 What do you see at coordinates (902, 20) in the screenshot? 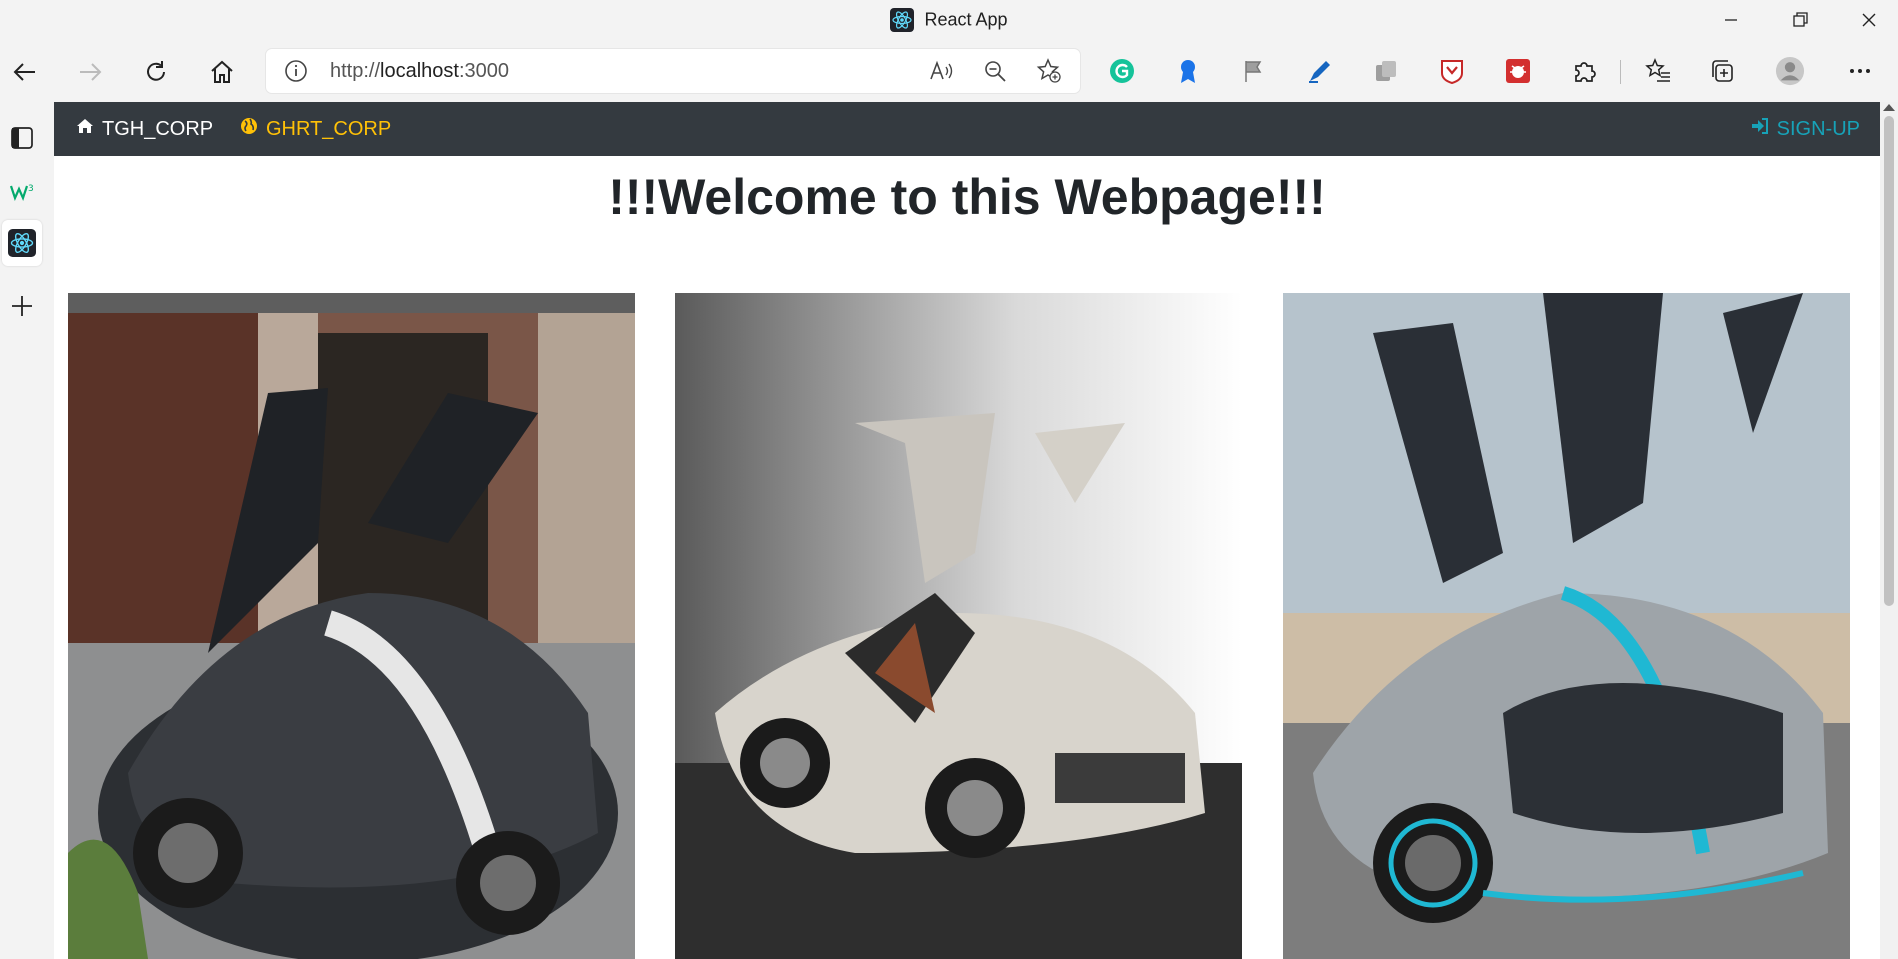
I see `react-icon` at bounding box center [902, 20].